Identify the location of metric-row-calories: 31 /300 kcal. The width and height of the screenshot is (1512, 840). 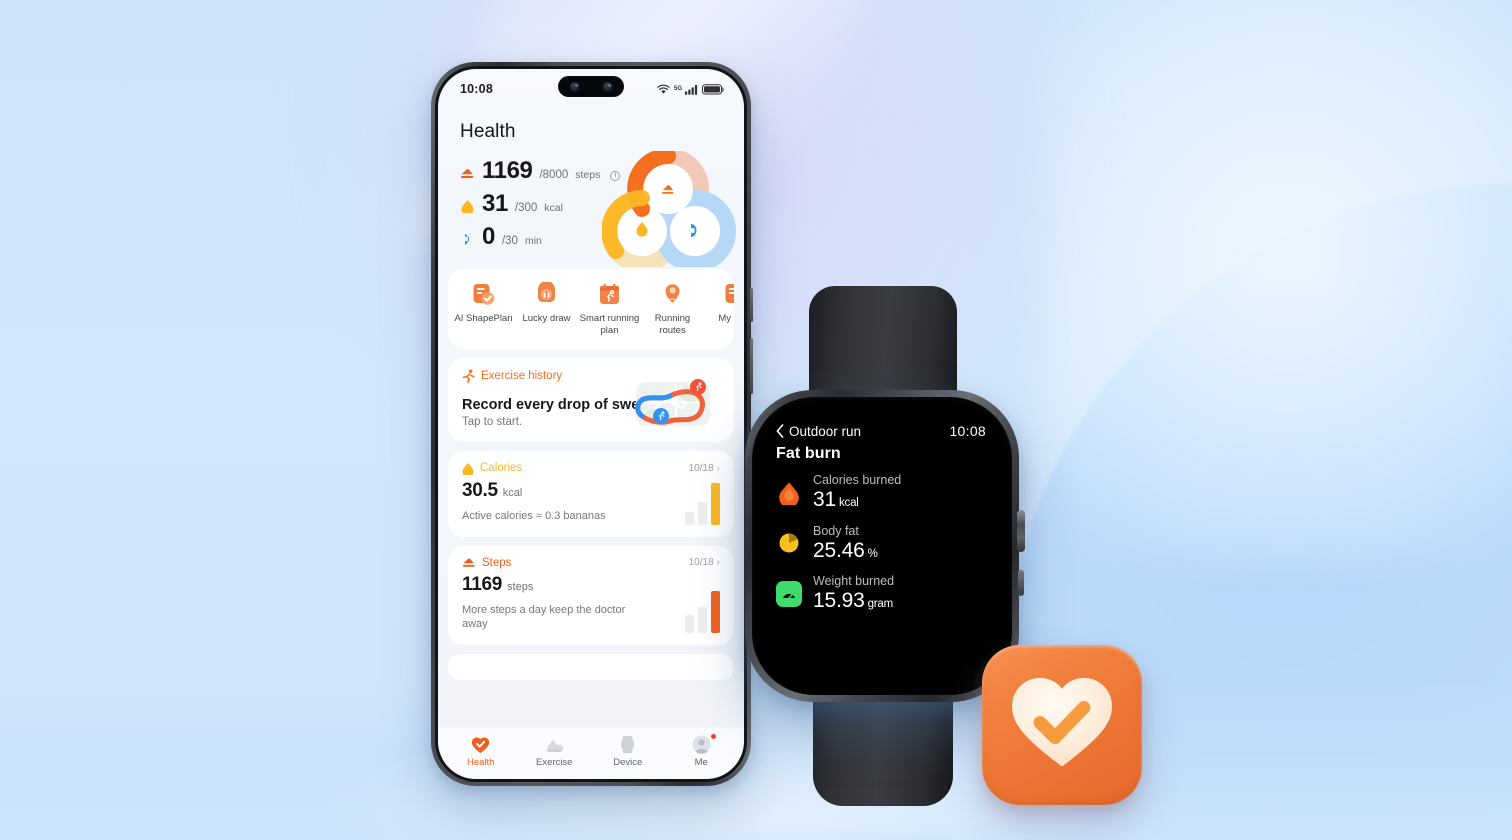
(591, 204).